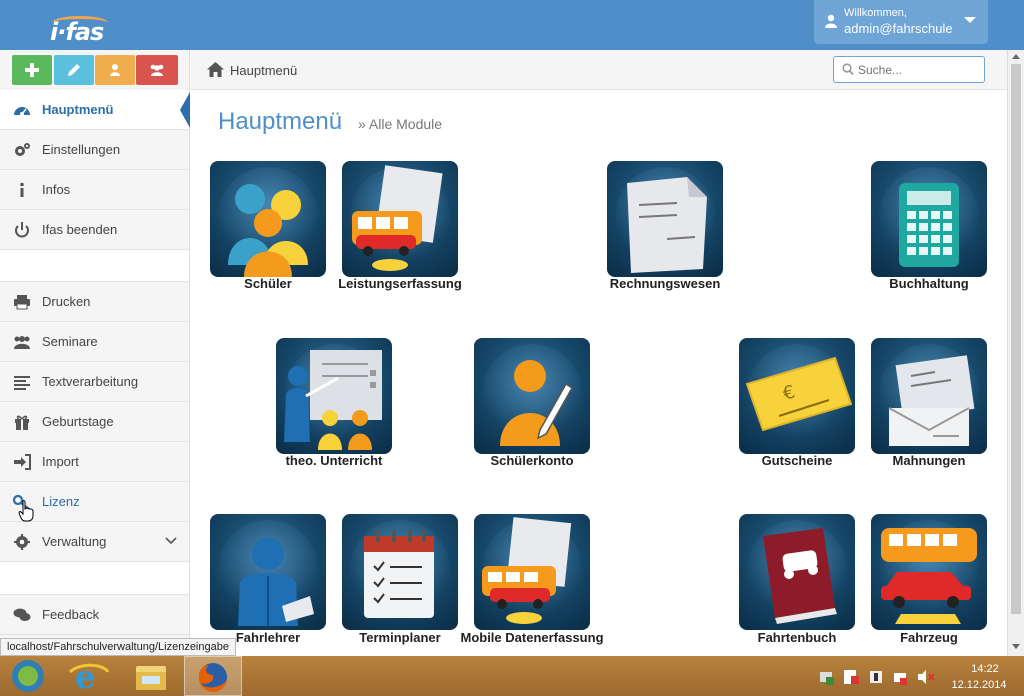  What do you see at coordinates (85, 677) in the screenshot?
I see `svg-text: e` at bounding box center [85, 677].